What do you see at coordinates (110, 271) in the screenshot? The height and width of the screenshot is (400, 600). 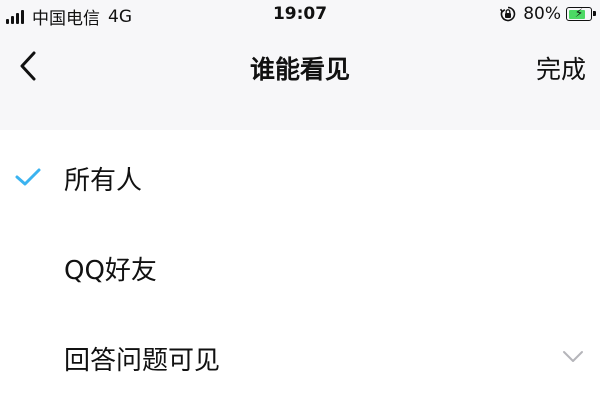 I see `option-label: QQ好友` at bounding box center [110, 271].